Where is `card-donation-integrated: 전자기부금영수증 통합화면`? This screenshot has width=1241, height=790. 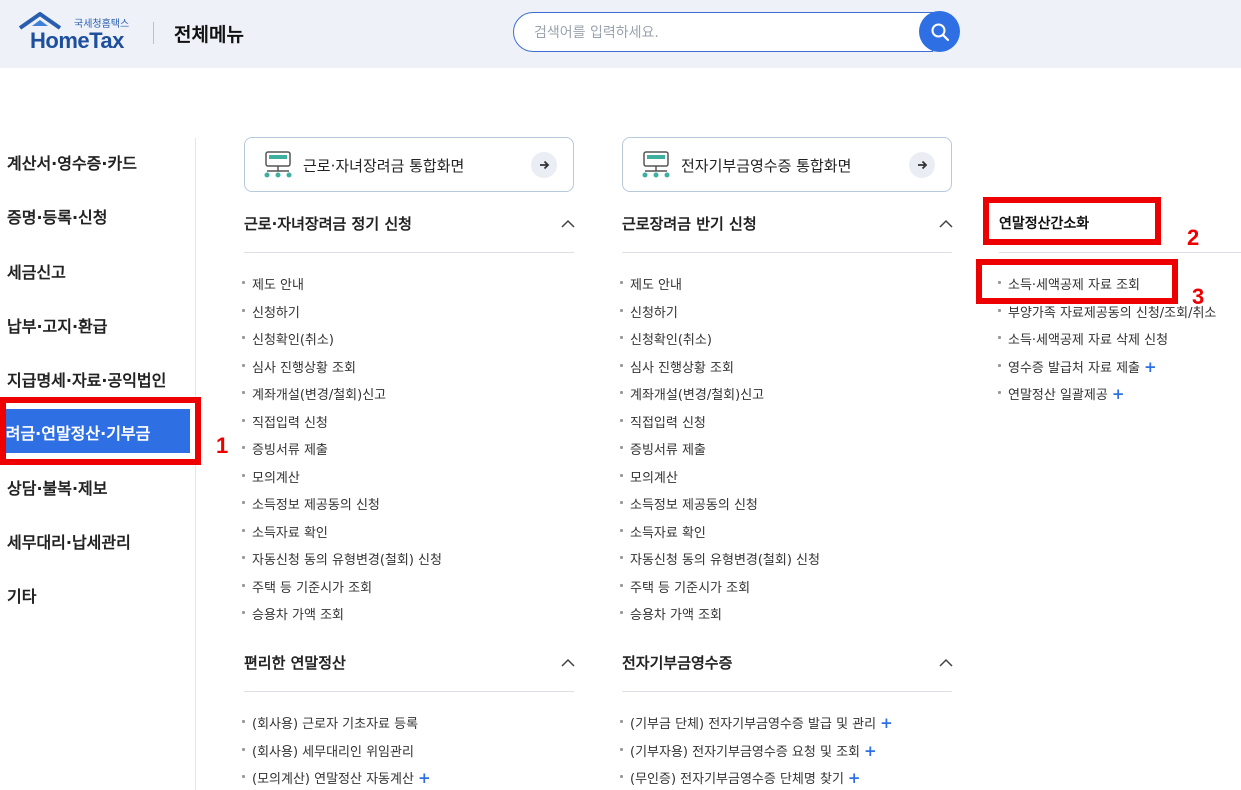
card-donation-integrated: 전자기부금영수증 통합화면 is located at coordinates (787, 164).